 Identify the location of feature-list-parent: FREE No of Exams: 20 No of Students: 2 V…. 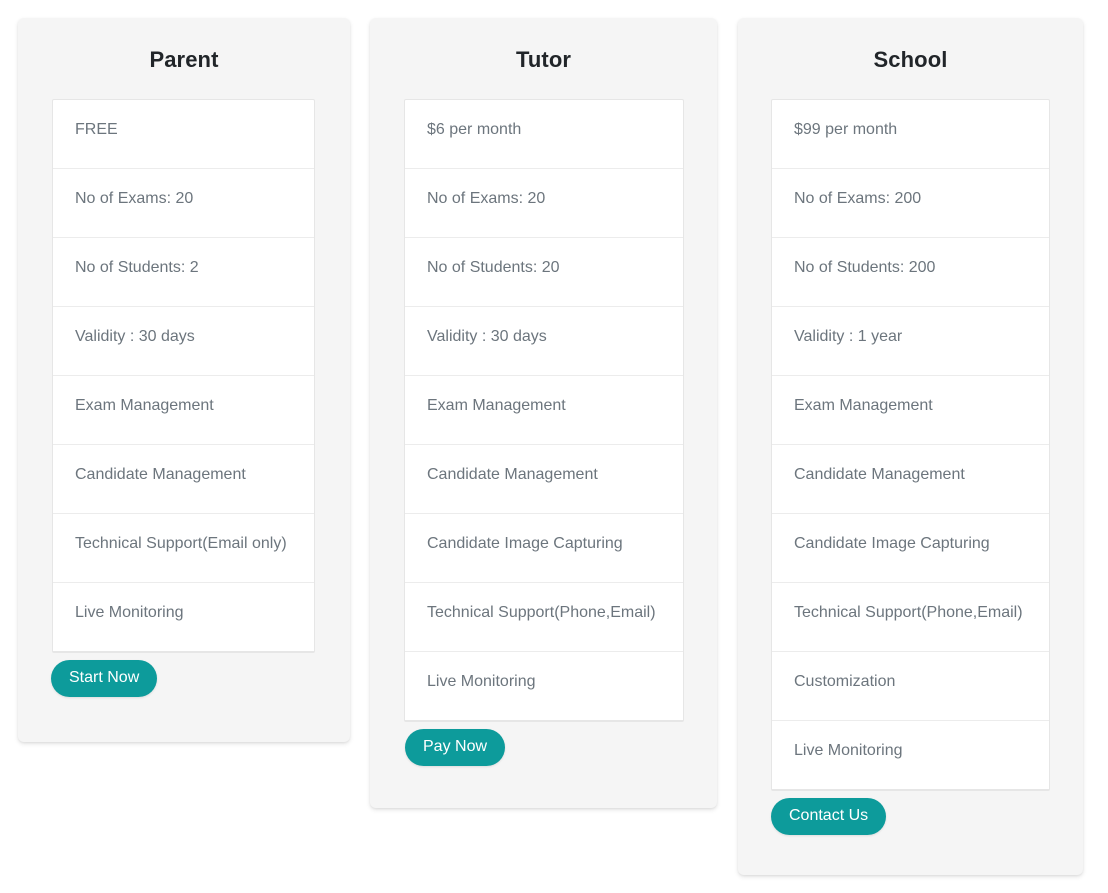
(183, 376).